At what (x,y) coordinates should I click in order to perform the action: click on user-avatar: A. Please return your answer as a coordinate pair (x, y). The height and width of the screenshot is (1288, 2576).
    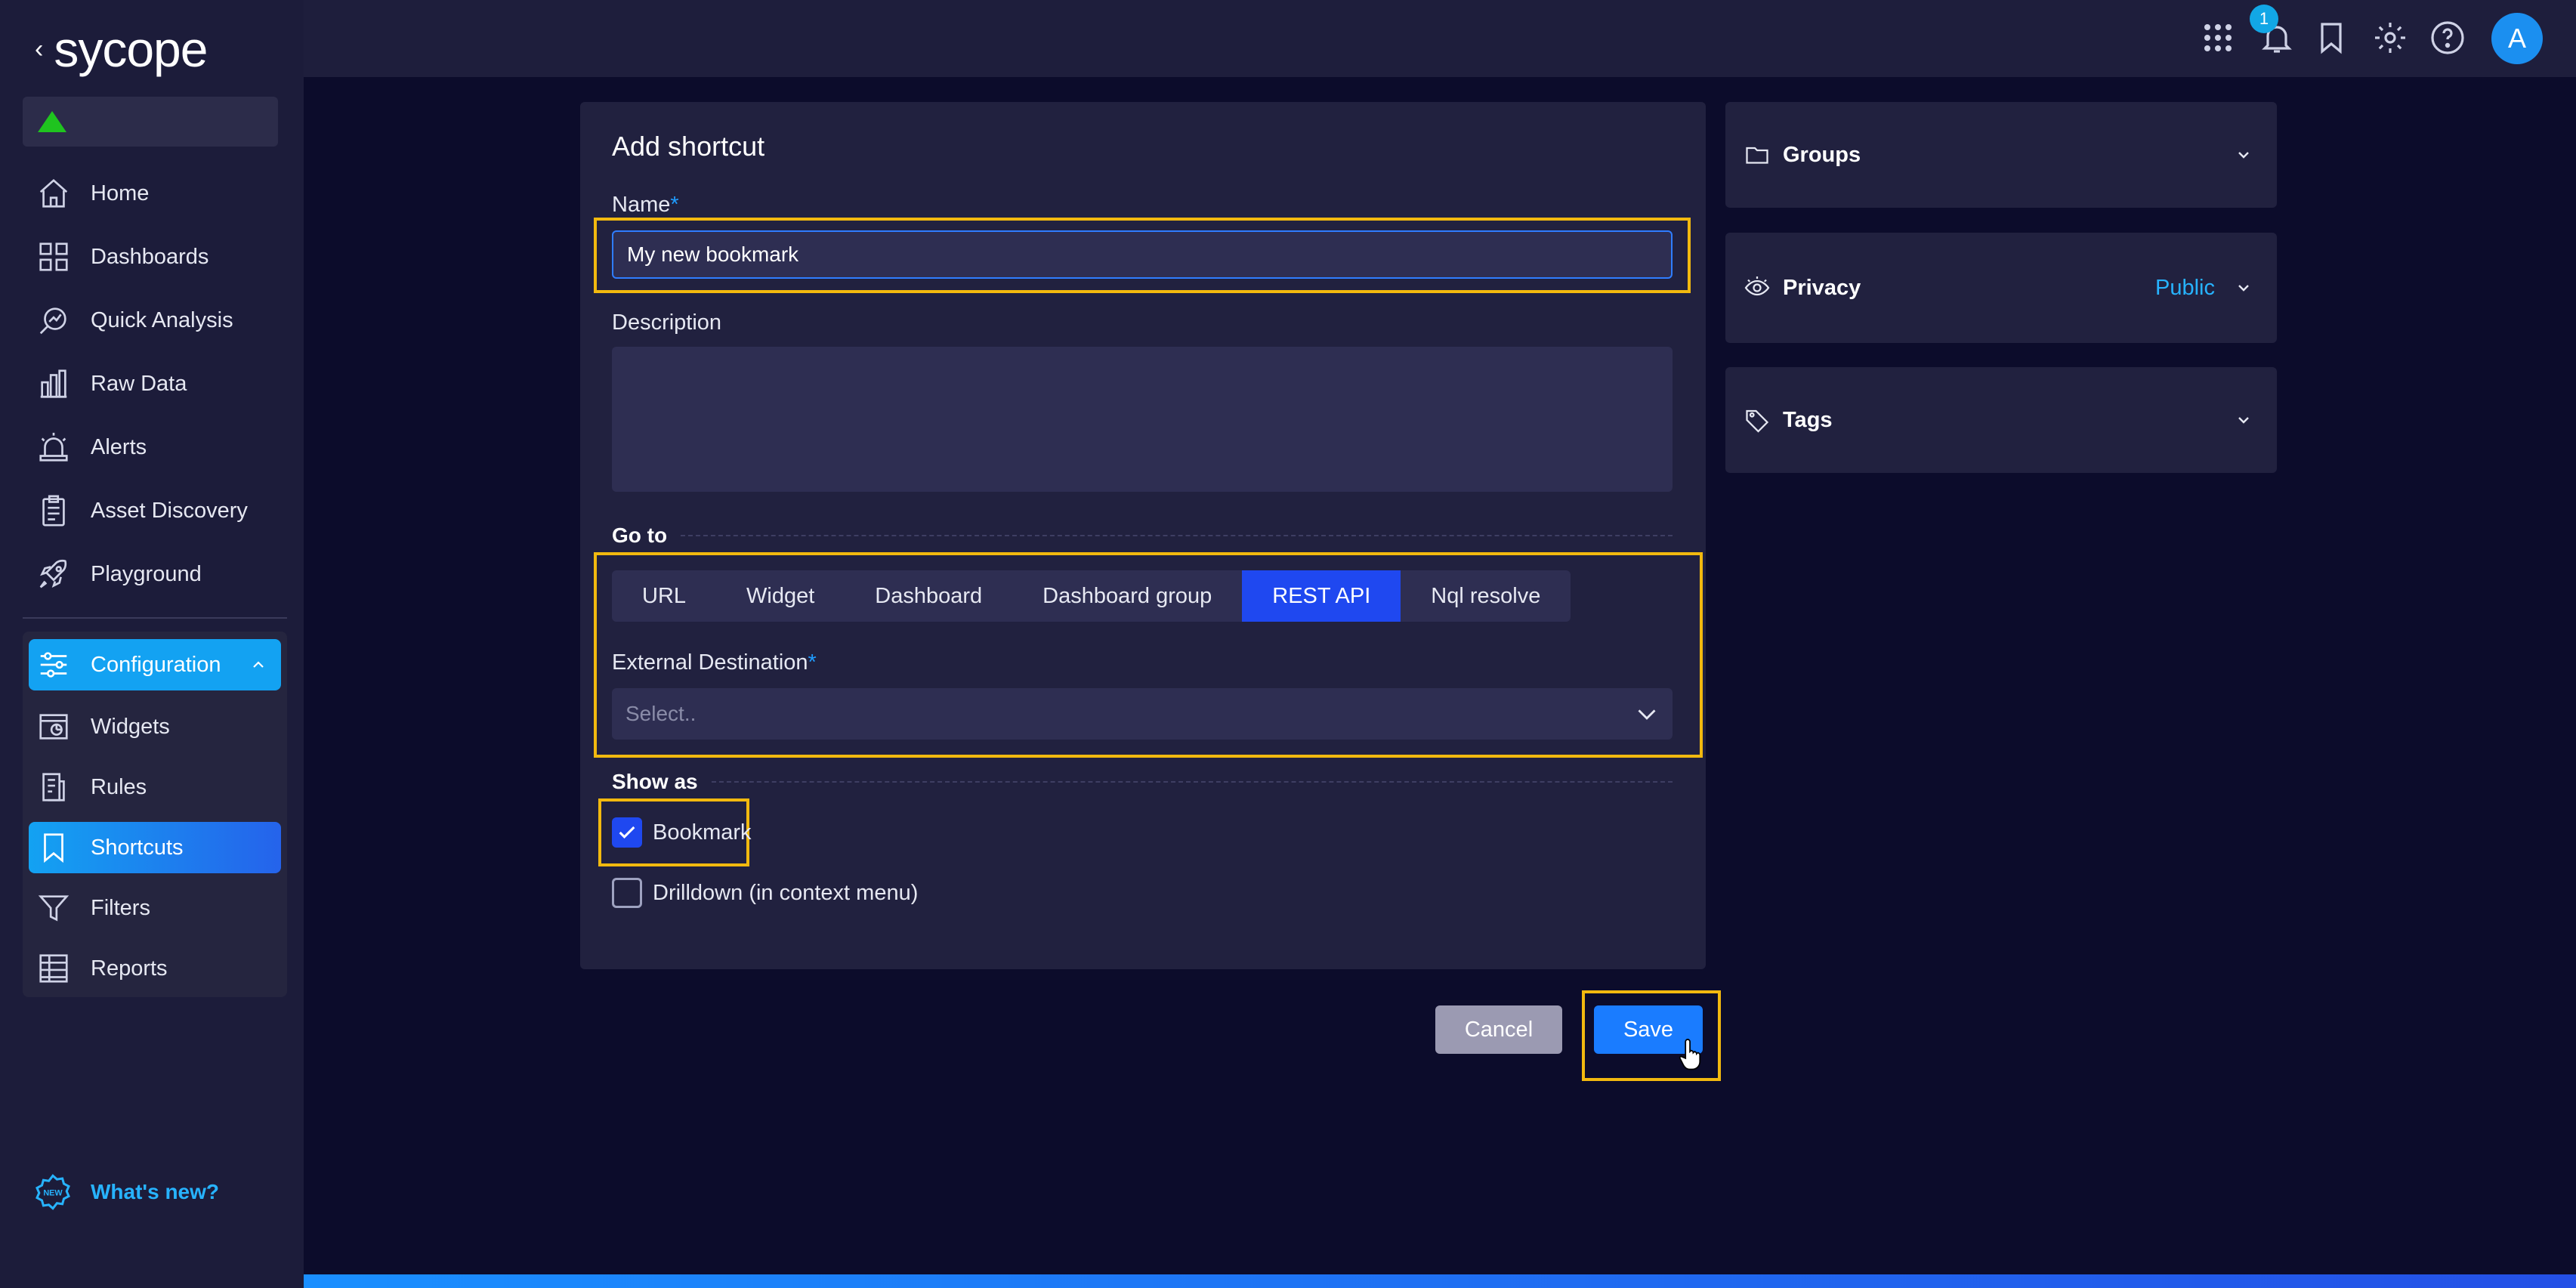
    Looking at the image, I should click on (2517, 38).